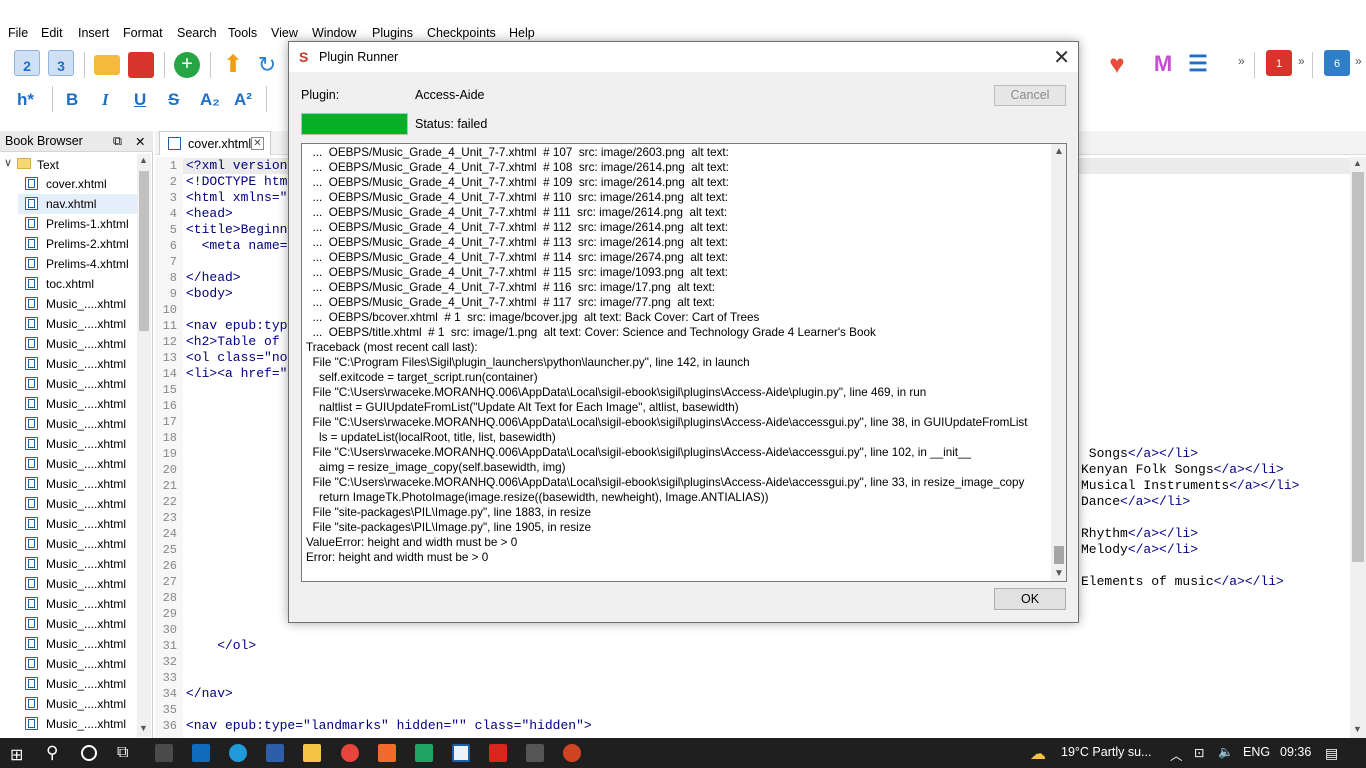 This screenshot has height=768, width=1366. Describe the element at coordinates (78, 244) in the screenshot. I see `file-list-item: Prelims-2.xhtml` at that location.